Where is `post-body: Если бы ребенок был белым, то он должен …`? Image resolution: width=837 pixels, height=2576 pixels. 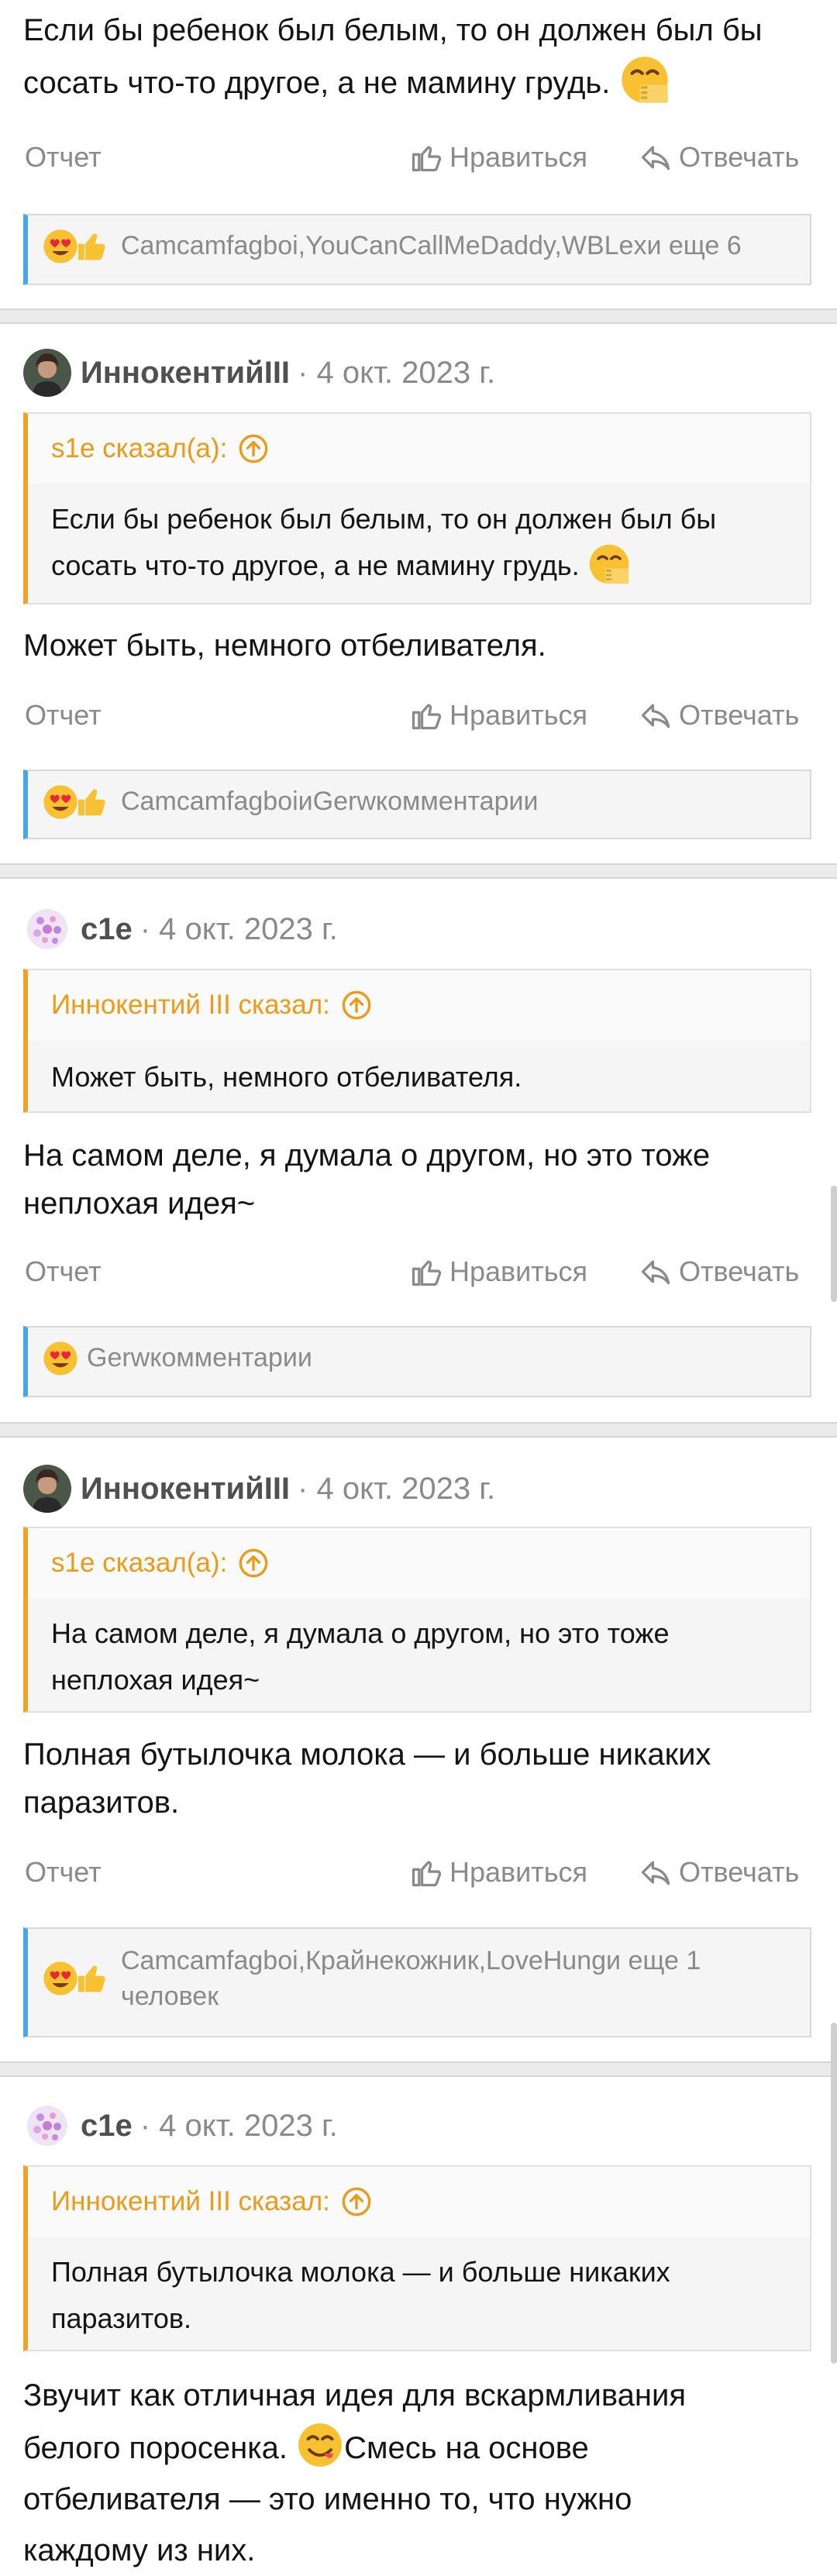
post-body: Если бы ребенок был белым, то он должен … is located at coordinates (415, 56).